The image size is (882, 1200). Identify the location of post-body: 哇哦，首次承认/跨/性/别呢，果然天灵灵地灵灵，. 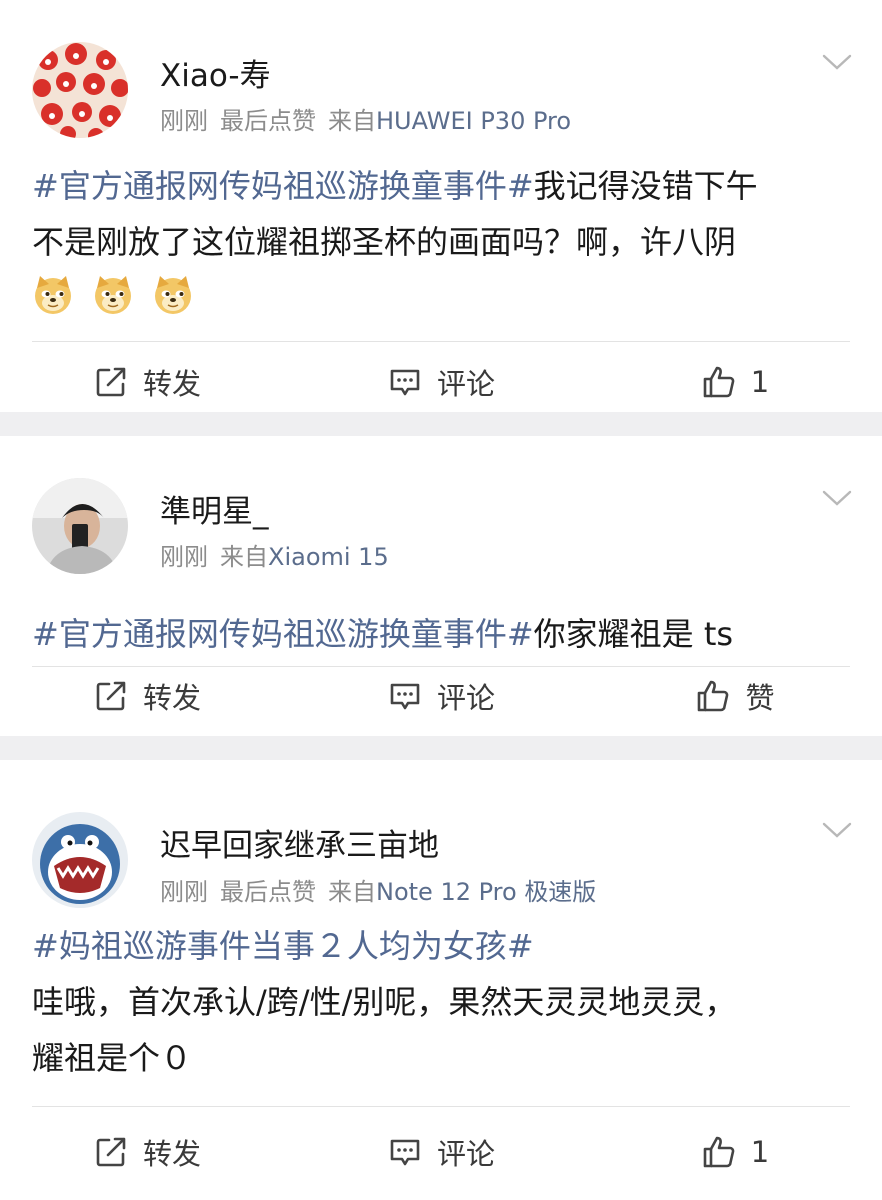
(384, 1002).